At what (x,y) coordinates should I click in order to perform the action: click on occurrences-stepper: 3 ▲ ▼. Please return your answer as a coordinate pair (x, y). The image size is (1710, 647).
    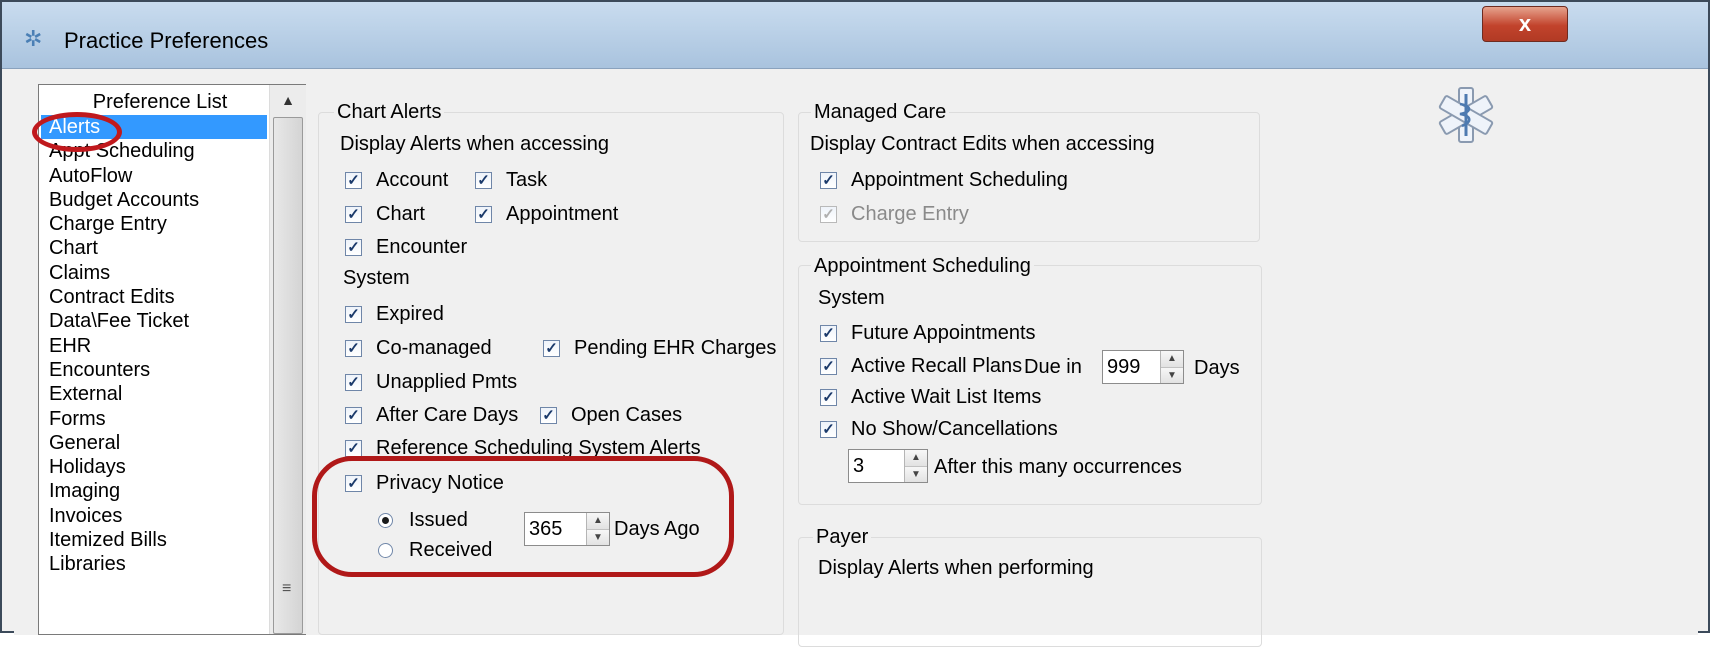
    Looking at the image, I should click on (888, 466).